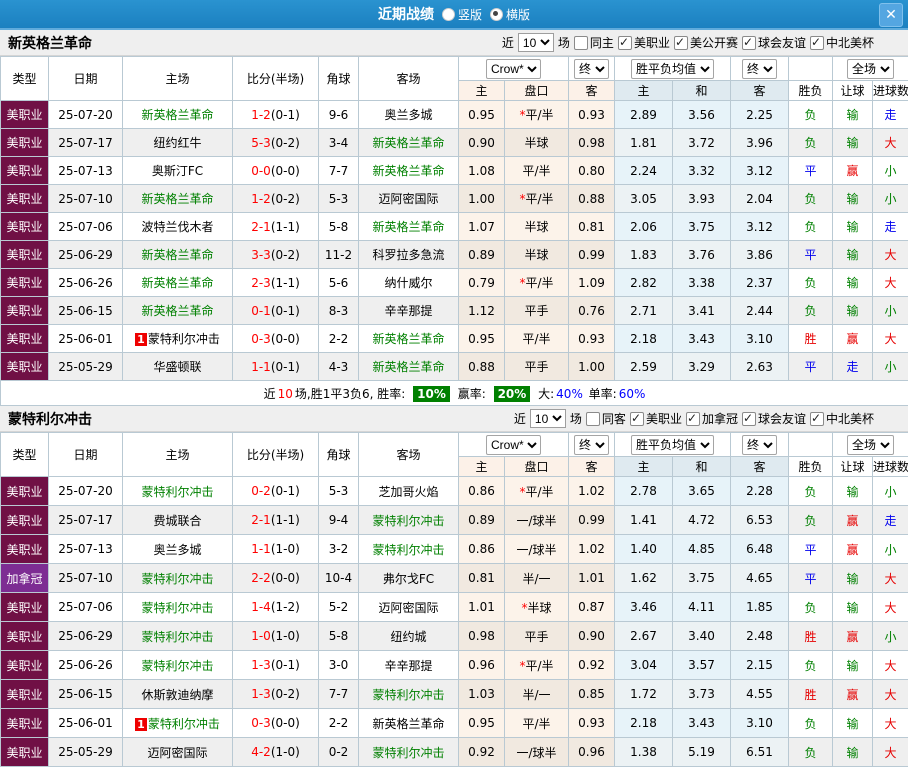 The width and height of the screenshot is (908, 767). Describe the element at coordinates (702, 723) in the screenshot. I see `cell-mean-draw: 3.43` at that location.